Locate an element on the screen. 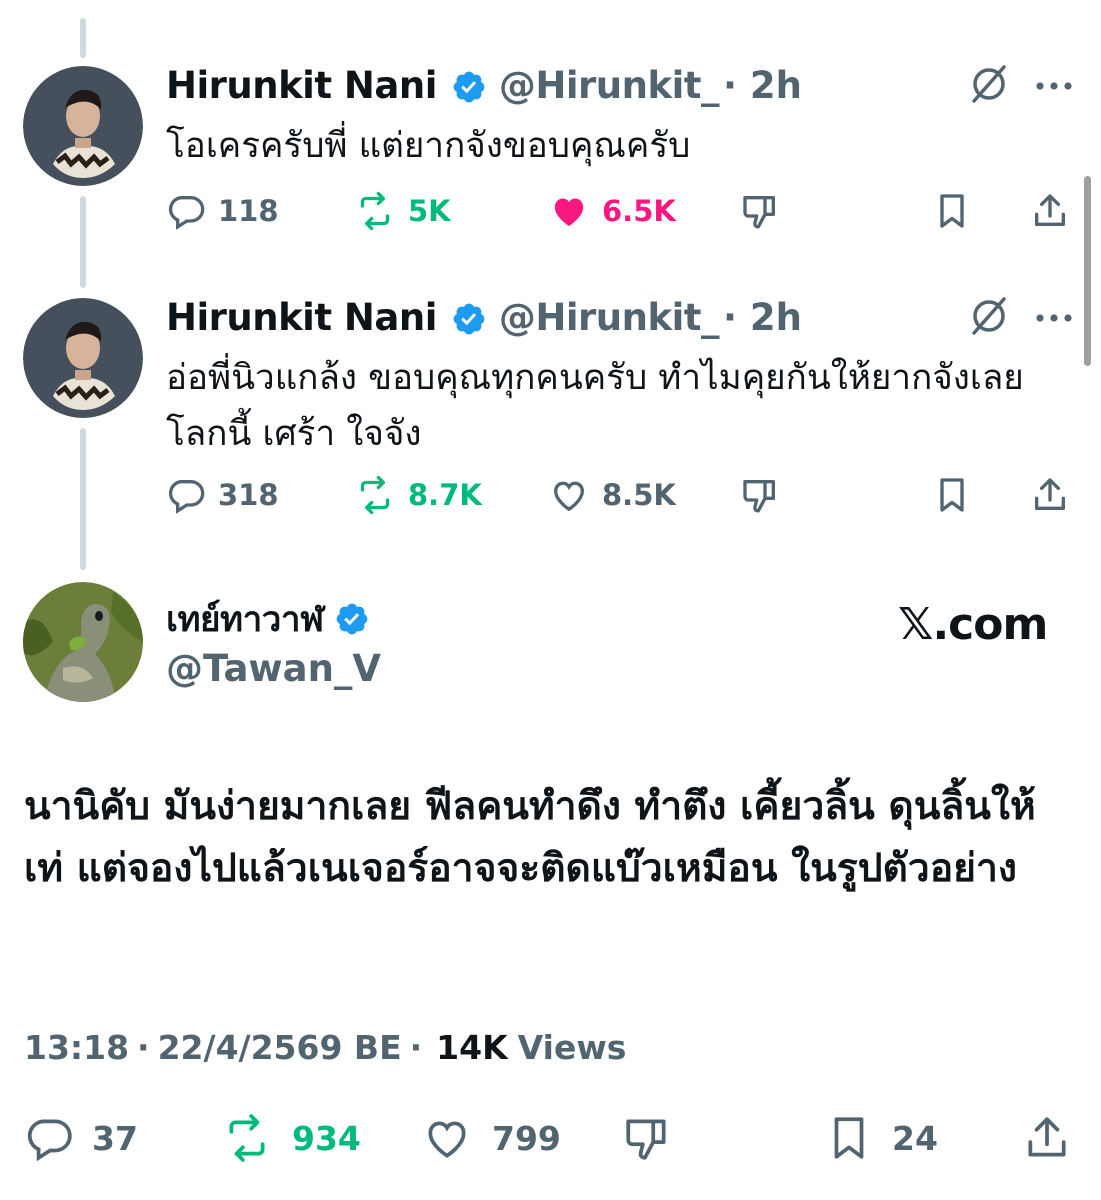  repost-button: 934 is located at coordinates (290, 1138).